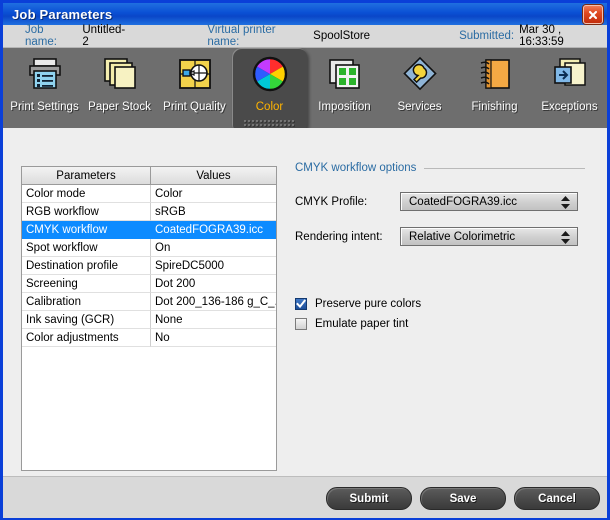 The image size is (610, 520). What do you see at coordinates (344, 107) in the screenshot?
I see `tab-label: Imposition` at bounding box center [344, 107].